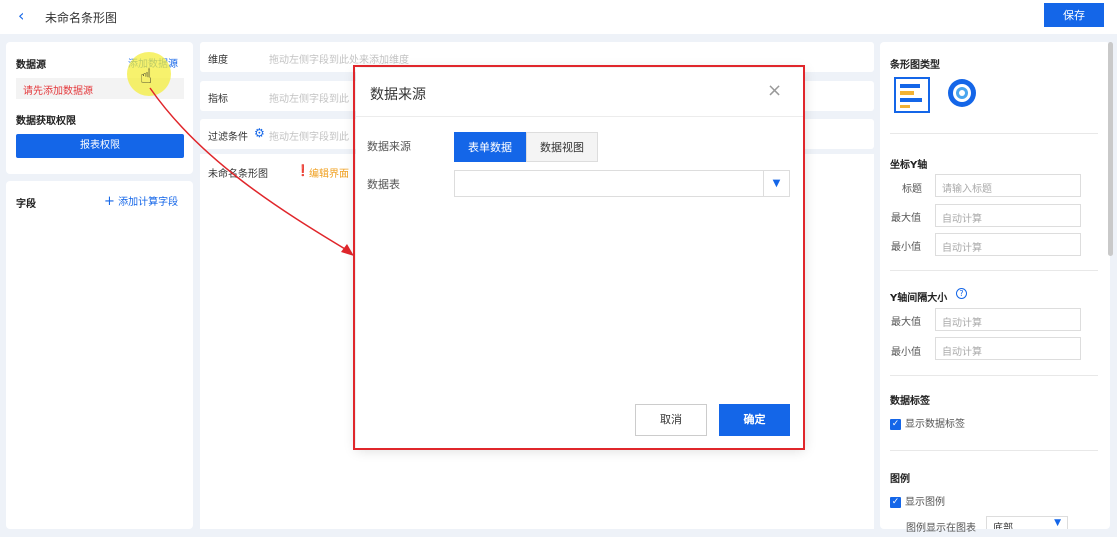 This screenshot has width=1117, height=537. Describe the element at coordinates (490, 147) in the screenshot. I see `tab-form-data: 表单数据` at that location.